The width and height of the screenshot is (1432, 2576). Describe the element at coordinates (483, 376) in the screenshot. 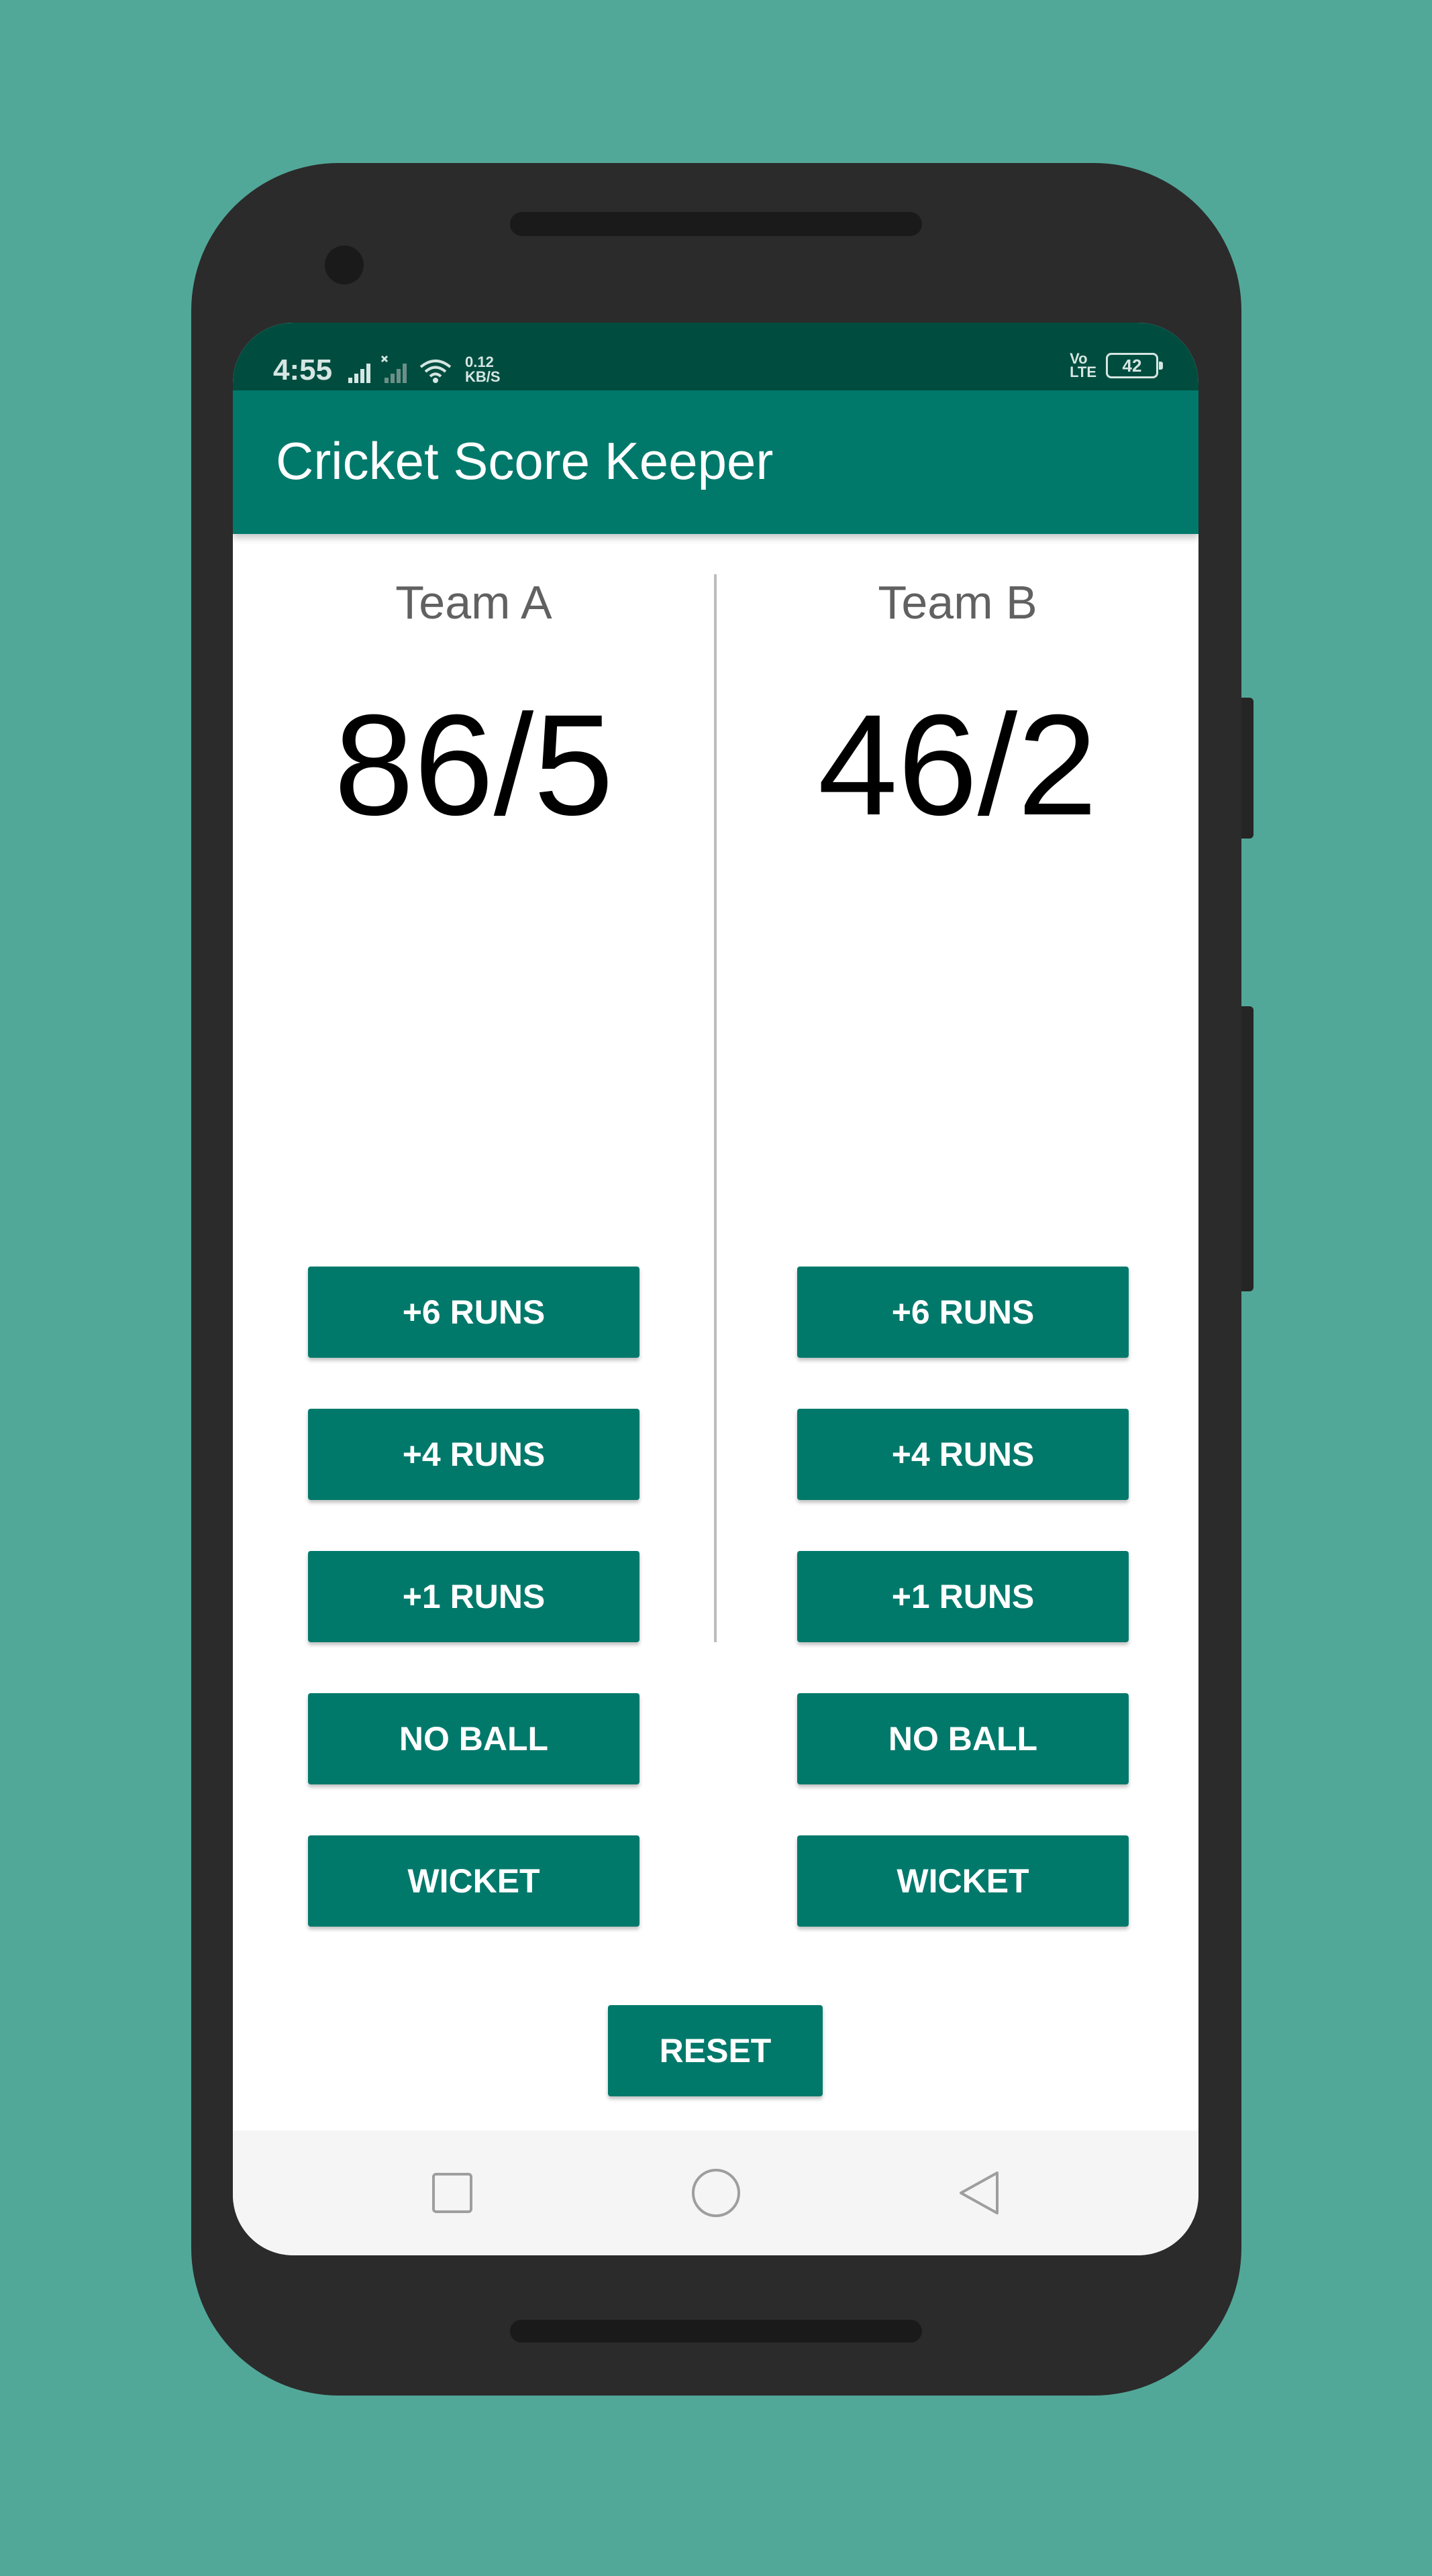

I see `network-speed-unit: KB/S` at that location.